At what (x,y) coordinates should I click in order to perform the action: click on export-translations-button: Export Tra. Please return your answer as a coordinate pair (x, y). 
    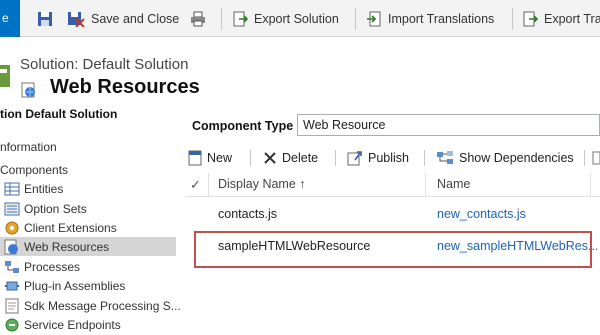
    Looking at the image, I should click on (561, 18).